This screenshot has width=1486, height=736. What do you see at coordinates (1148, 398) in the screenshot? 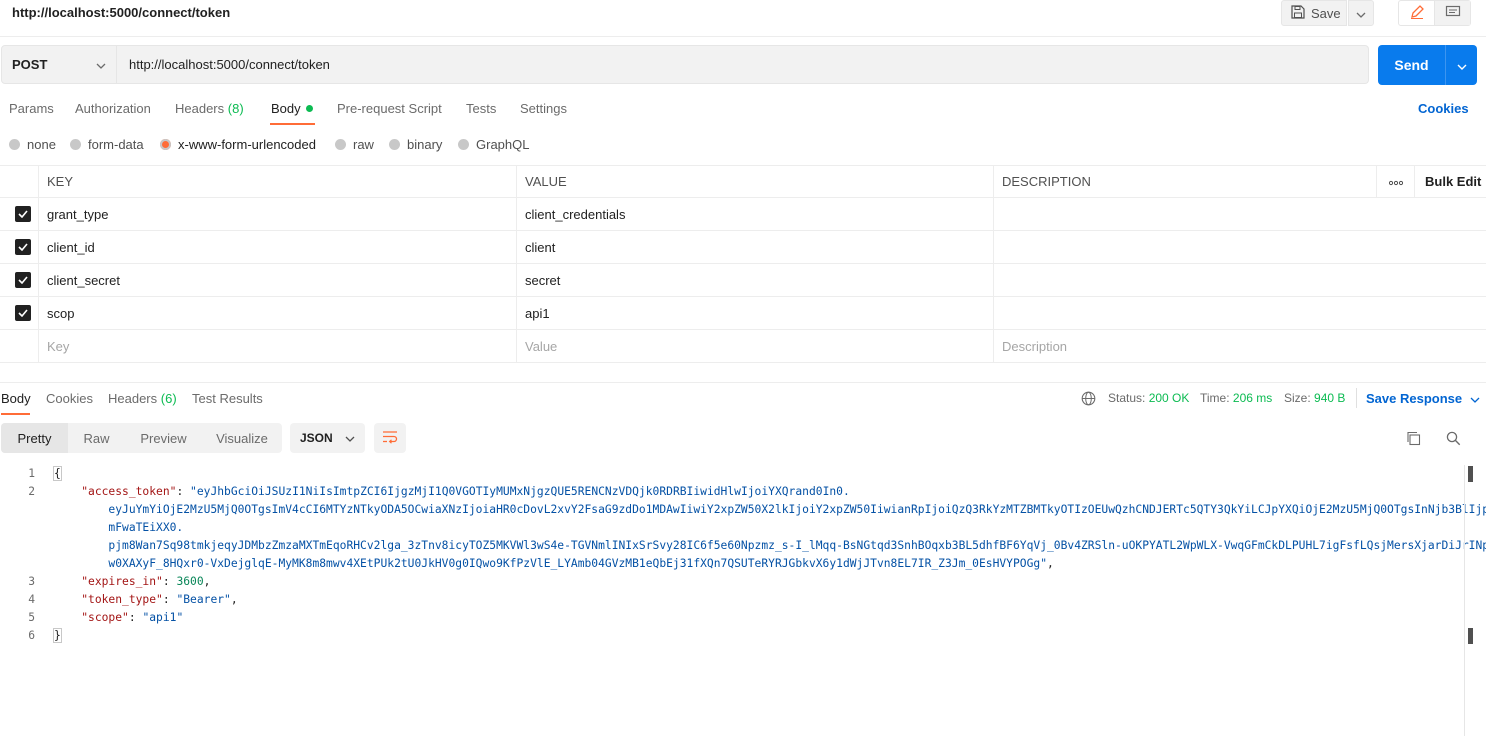
I see `status-code: Status: 200 OK` at bounding box center [1148, 398].